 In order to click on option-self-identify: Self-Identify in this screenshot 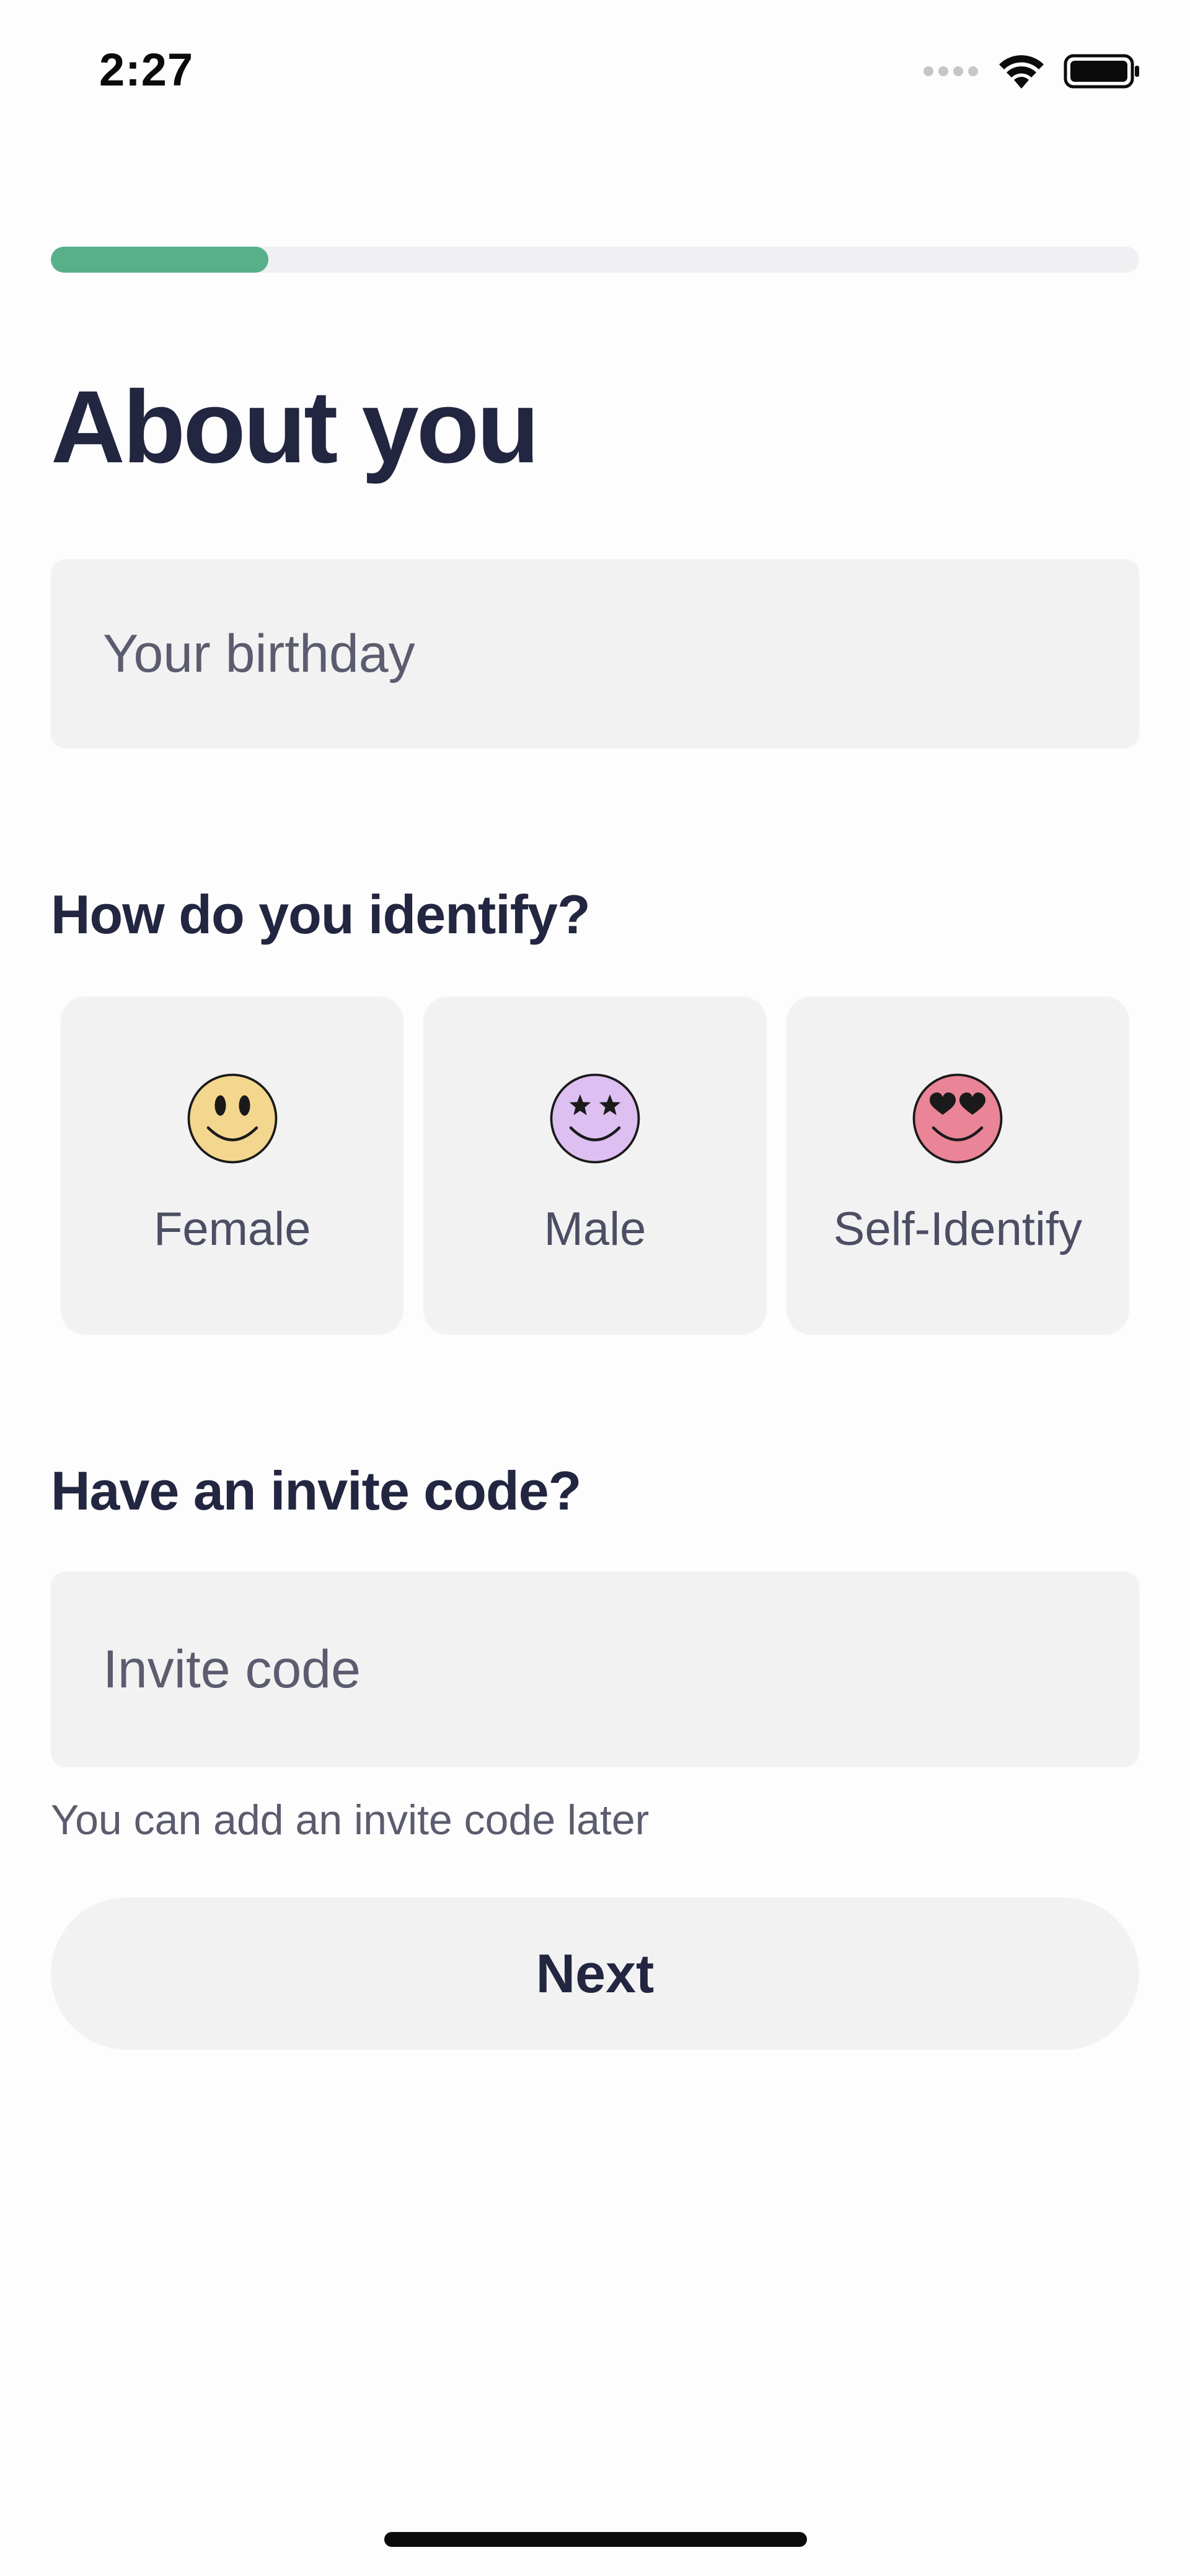, I will do `click(957, 1165)`.